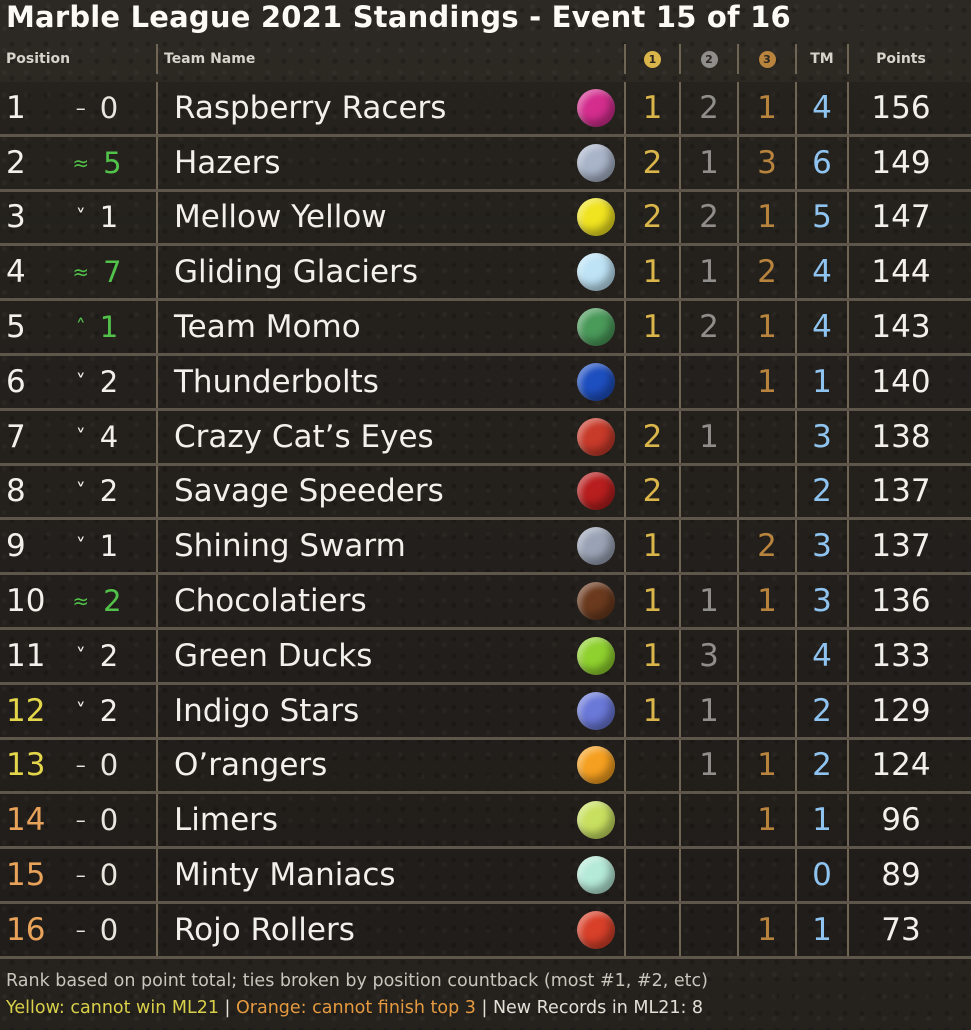 The image size is (971, 1030). I want to click on table-row: 14–0 Limers 1 1 96, so click(485, 822).